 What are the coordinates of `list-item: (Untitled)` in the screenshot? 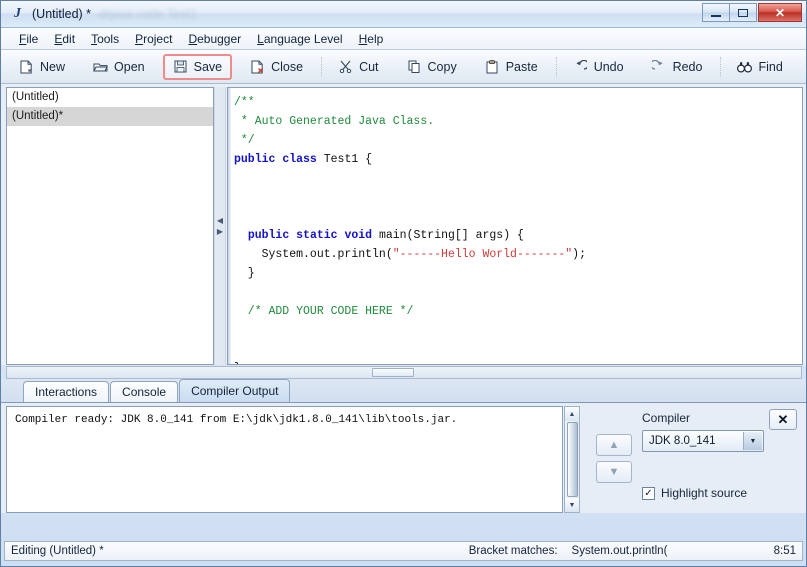 It's located at (110, 97).